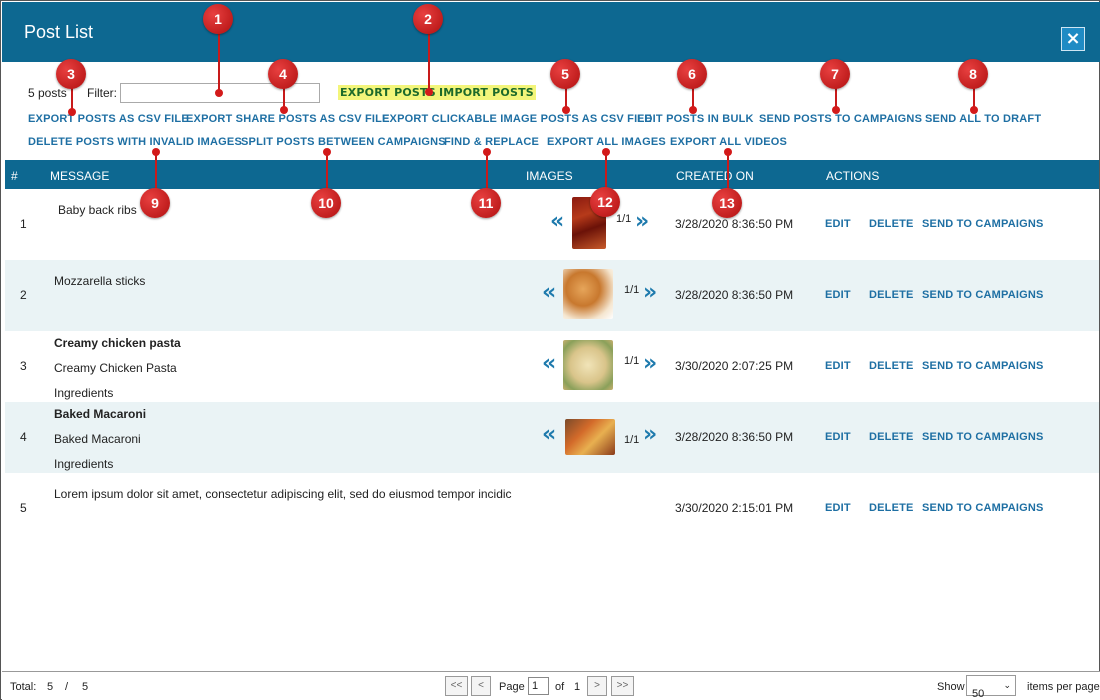 The height and width of the screenshot is (700, 1100). Describe the element at coordinates (491, 142) in the screenshot. I see `find-replace-link: FIND & REPLACE` at that location.